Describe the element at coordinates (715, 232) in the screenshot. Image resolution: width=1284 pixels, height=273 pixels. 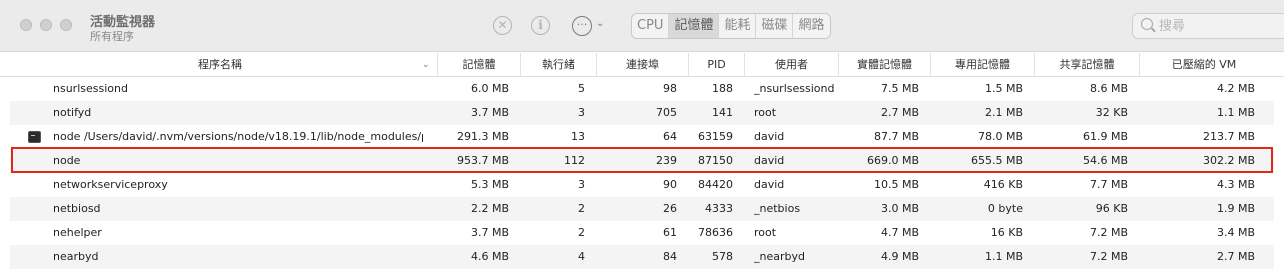
I see `cell-pid: 78636` at that location.